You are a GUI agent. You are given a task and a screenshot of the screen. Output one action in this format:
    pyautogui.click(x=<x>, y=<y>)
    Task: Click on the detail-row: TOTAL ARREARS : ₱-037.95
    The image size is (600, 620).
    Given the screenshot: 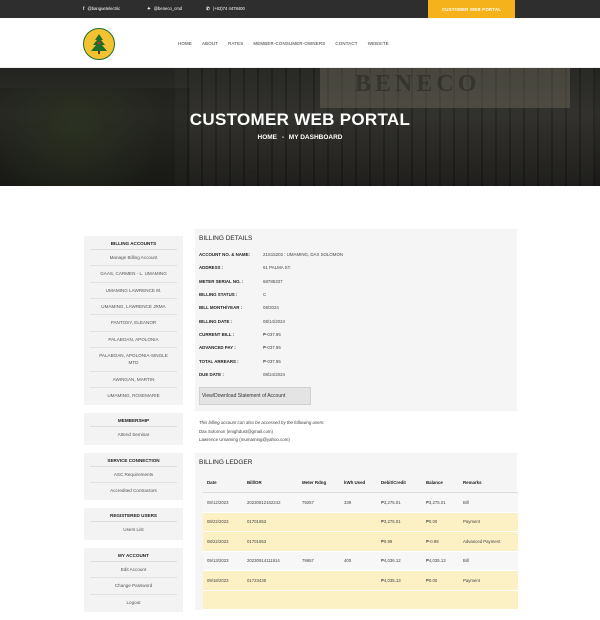 What is the action you would take?
    pyautogui.click(x=356, y=360)
    